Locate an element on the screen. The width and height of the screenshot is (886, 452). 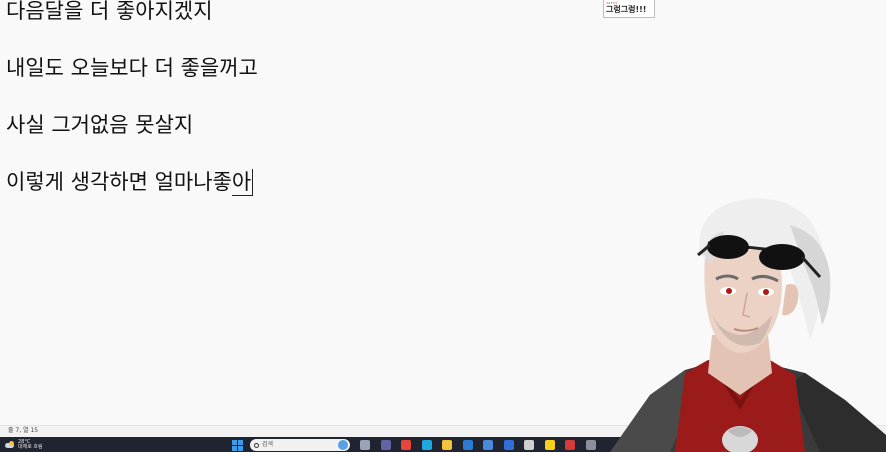
chat-overlay: ∙∙∙∙∙ 그렁그렁!!! is located at coordinates (629, 9).